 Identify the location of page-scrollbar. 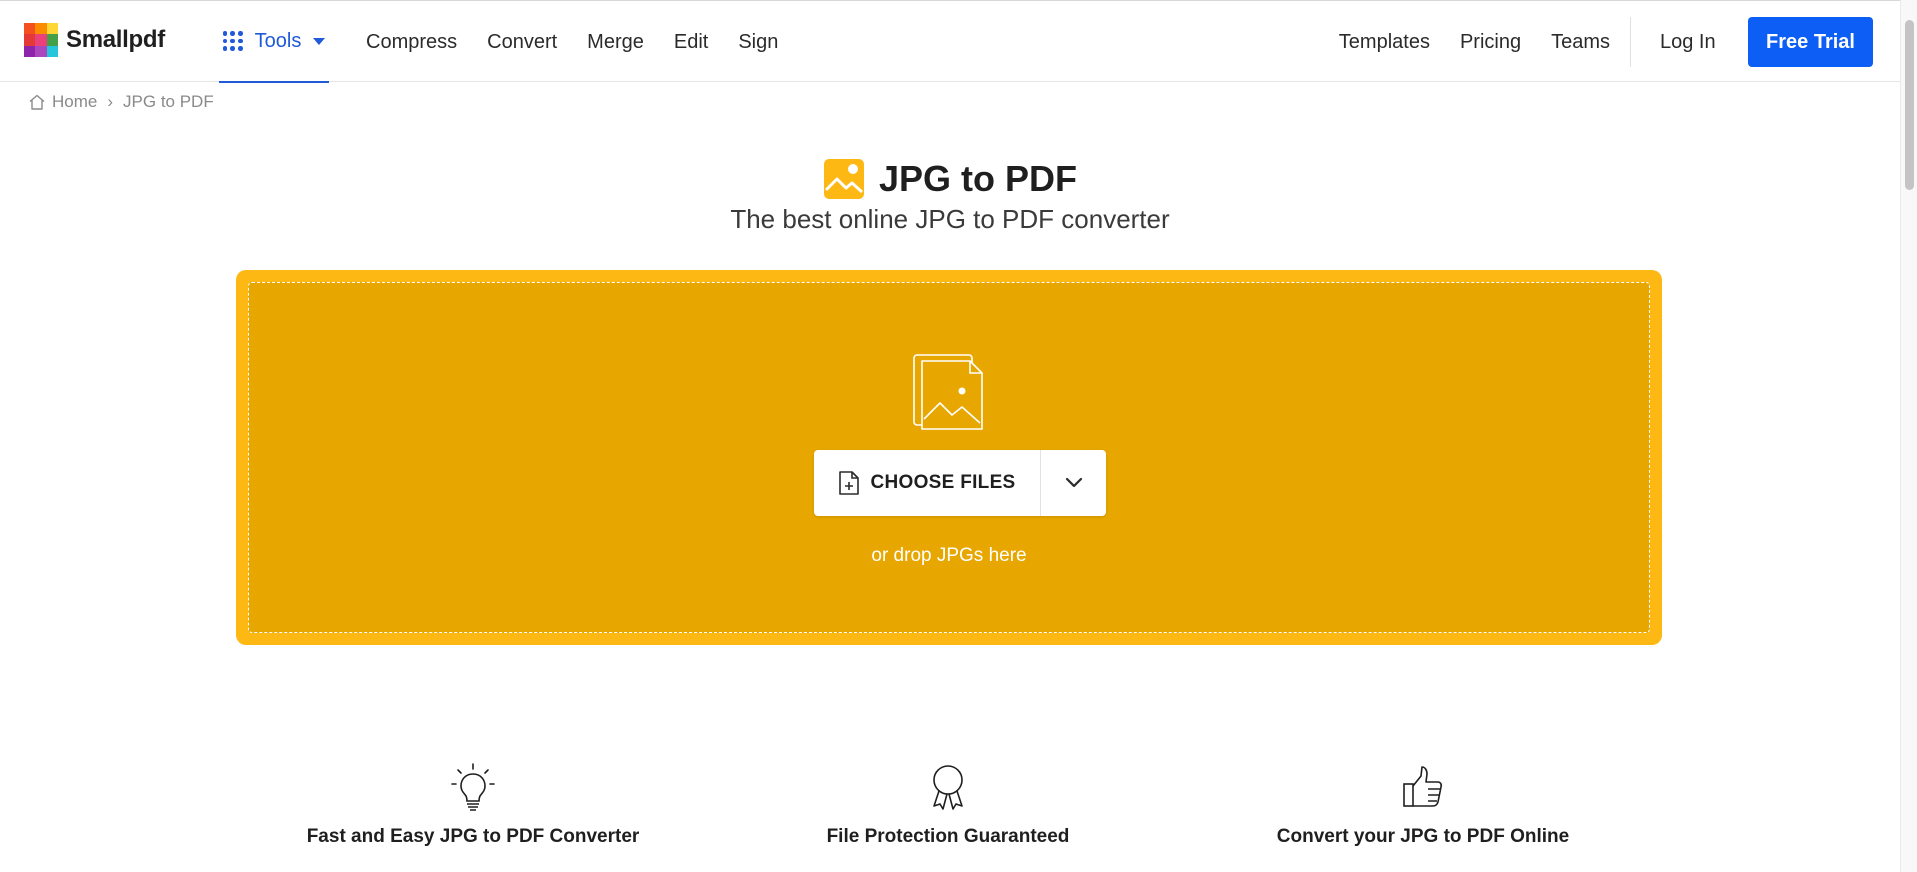
(1908, 436).